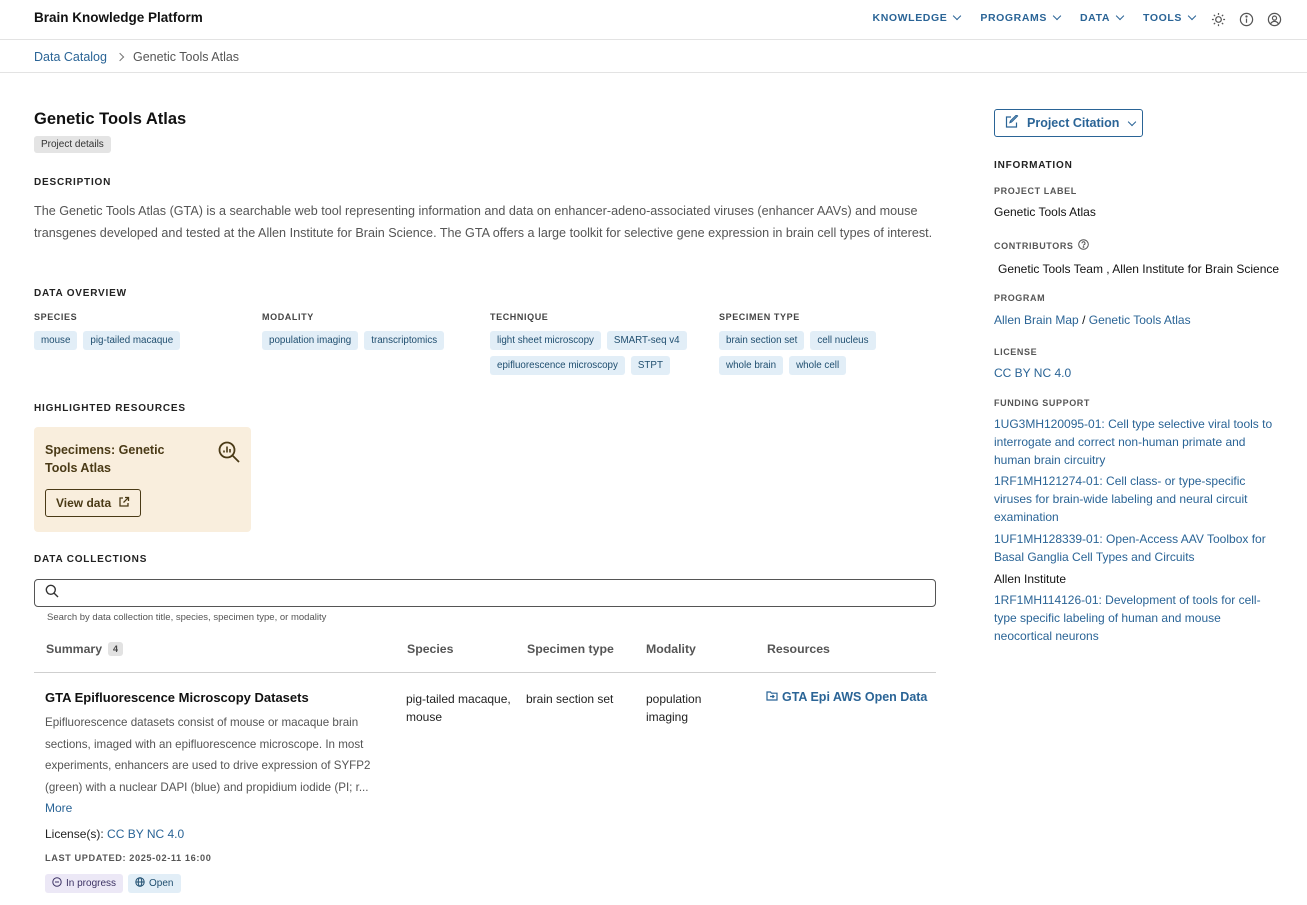 The width and height of the screenshot is (1307, 905). What do you see at coordinates (570, 649) in the screenshot?
I see `column-specimen-type: Specimen type` at bounding box center [570, 649].